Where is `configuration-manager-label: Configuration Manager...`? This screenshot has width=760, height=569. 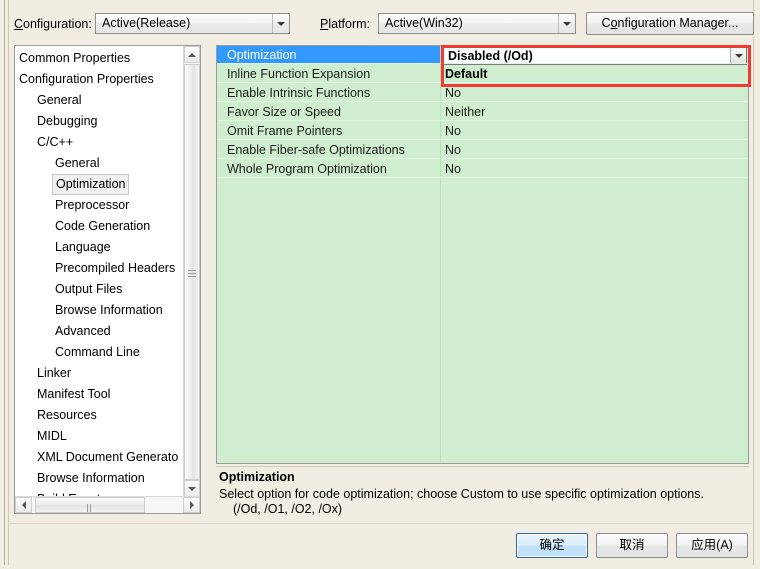 configuration-manager-label: Configuration Manager... is located at coordinates (670, 23).